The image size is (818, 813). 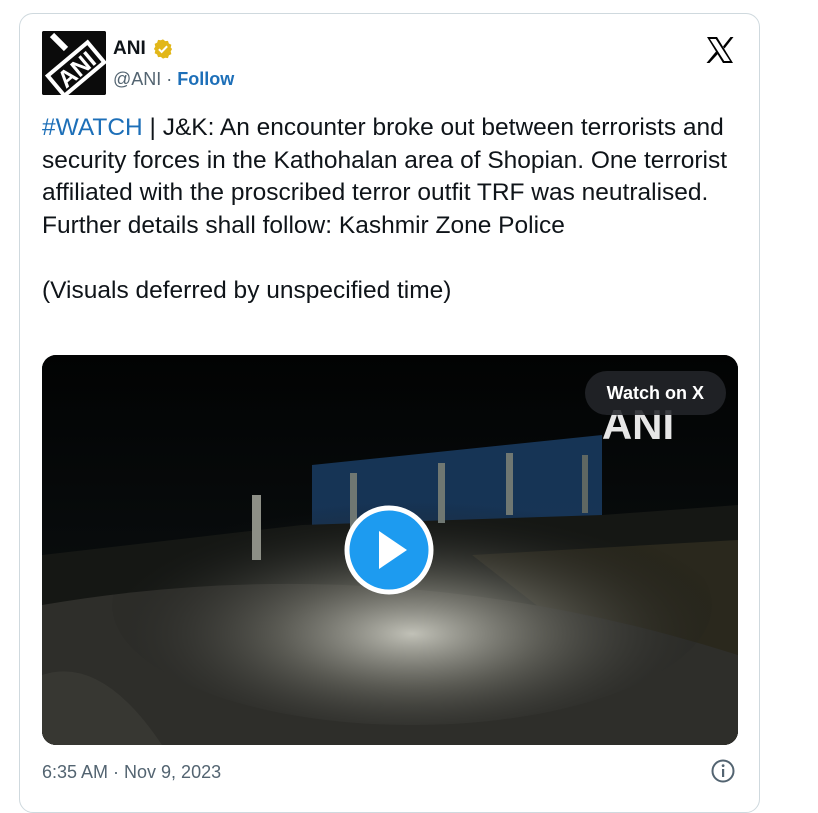 I want to click on author-name: ANI, so click(x=129, y=49).